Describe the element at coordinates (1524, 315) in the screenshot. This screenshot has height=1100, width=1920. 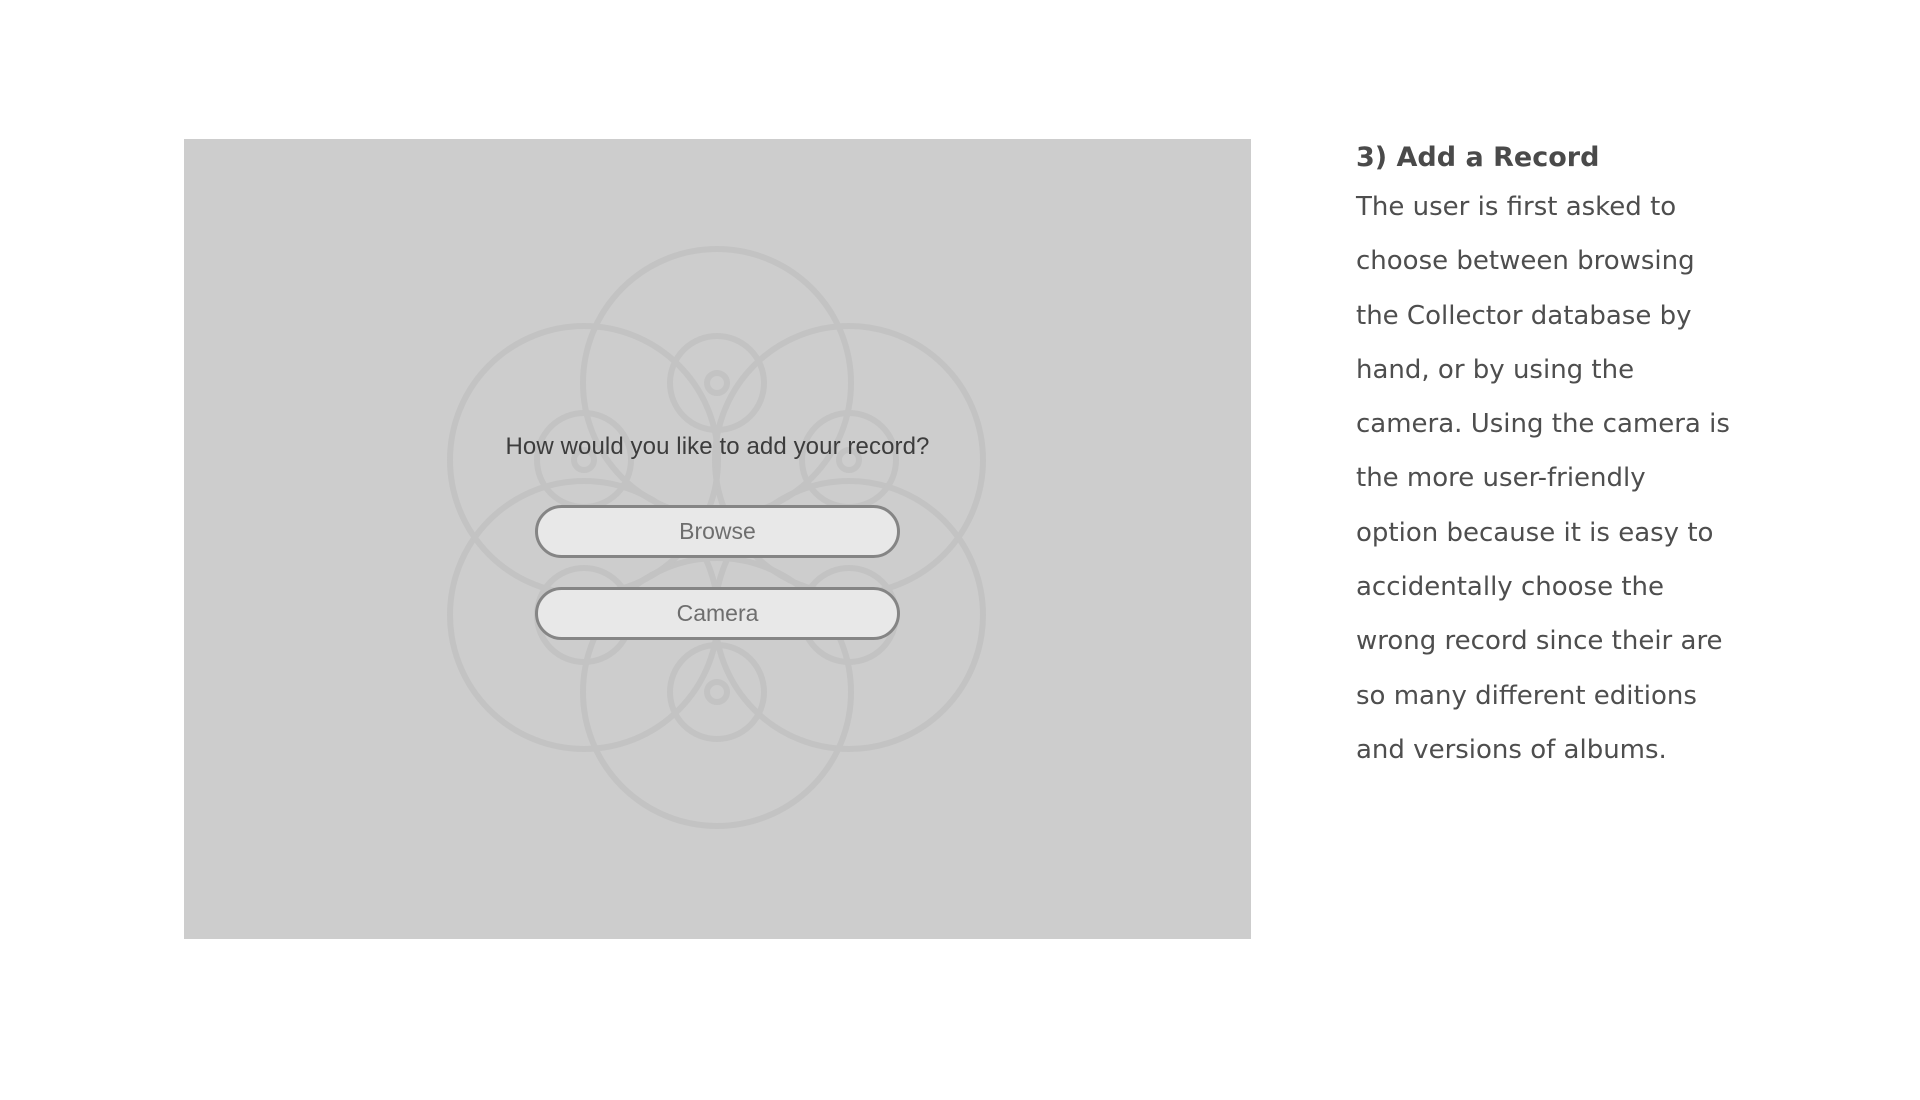
I see `description-line: the Collector database by` at that location.